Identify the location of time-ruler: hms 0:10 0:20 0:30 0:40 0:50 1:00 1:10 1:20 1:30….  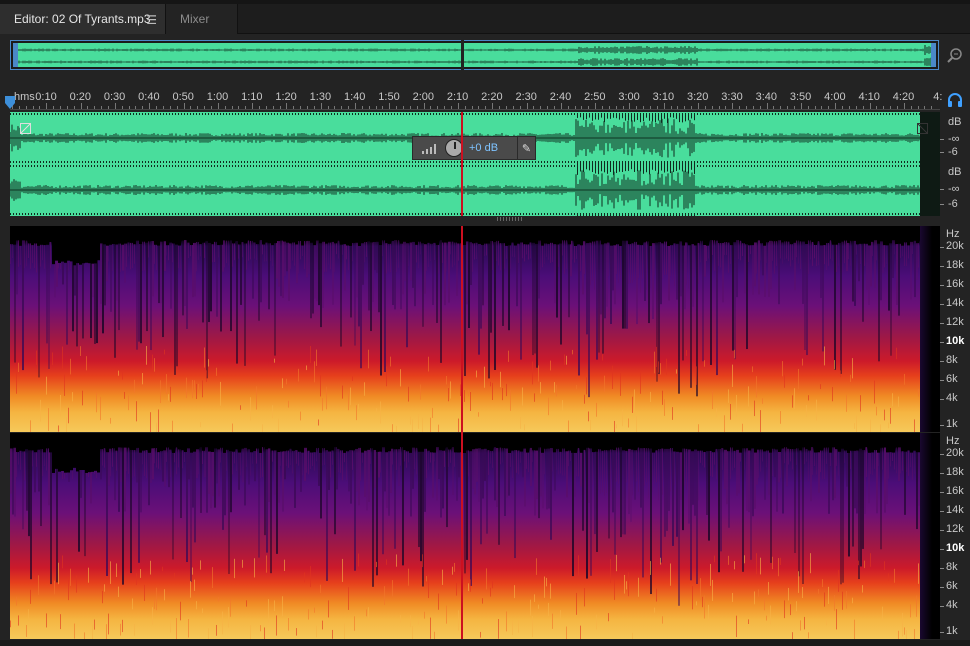
(476, 99).